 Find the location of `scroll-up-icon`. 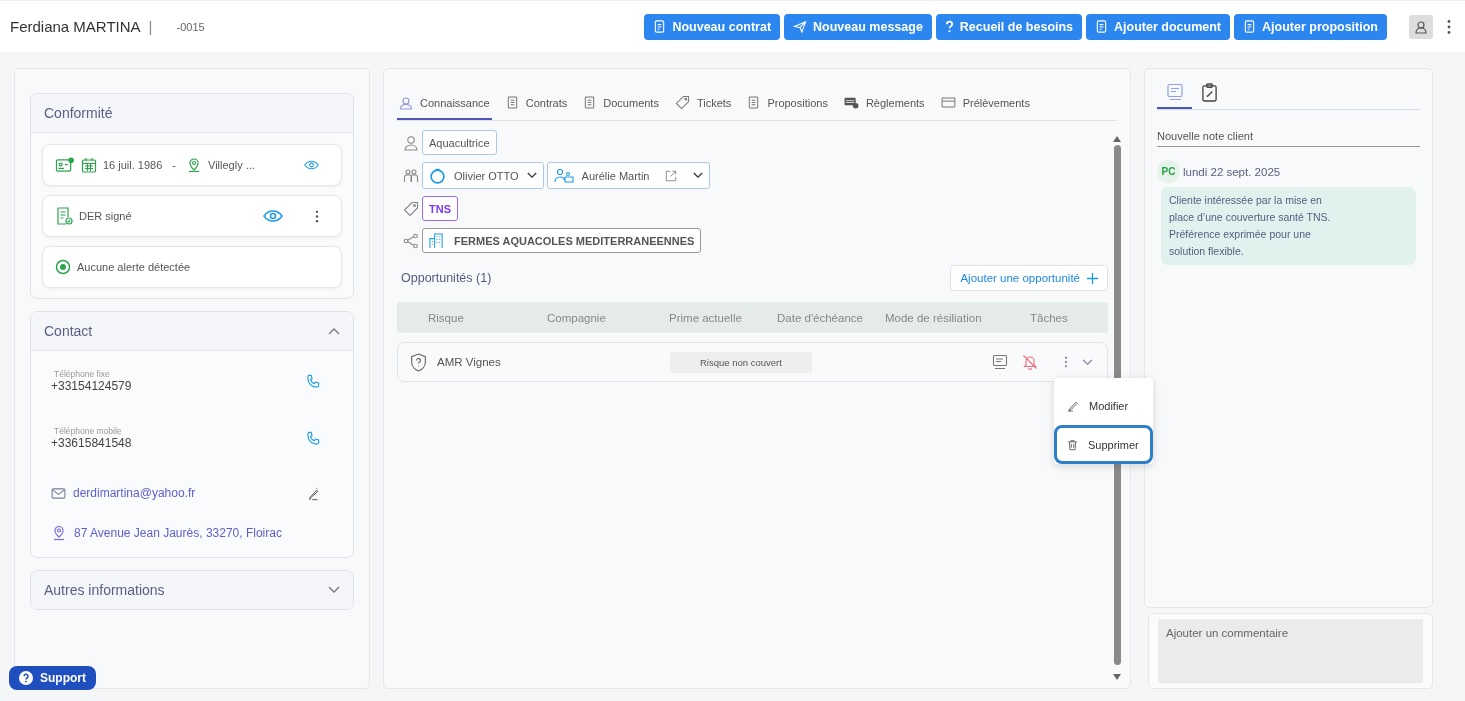

scroll-up-icon is located at coordinates (1117, 139).